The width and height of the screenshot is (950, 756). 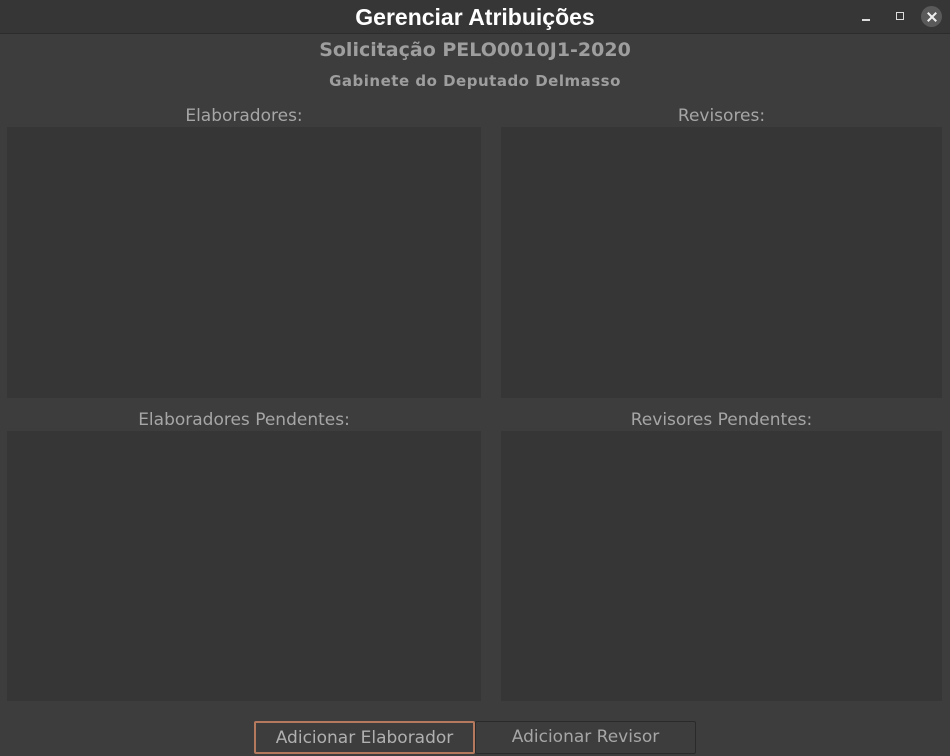 I want to click on close-icon, so click(x=932, y=17).